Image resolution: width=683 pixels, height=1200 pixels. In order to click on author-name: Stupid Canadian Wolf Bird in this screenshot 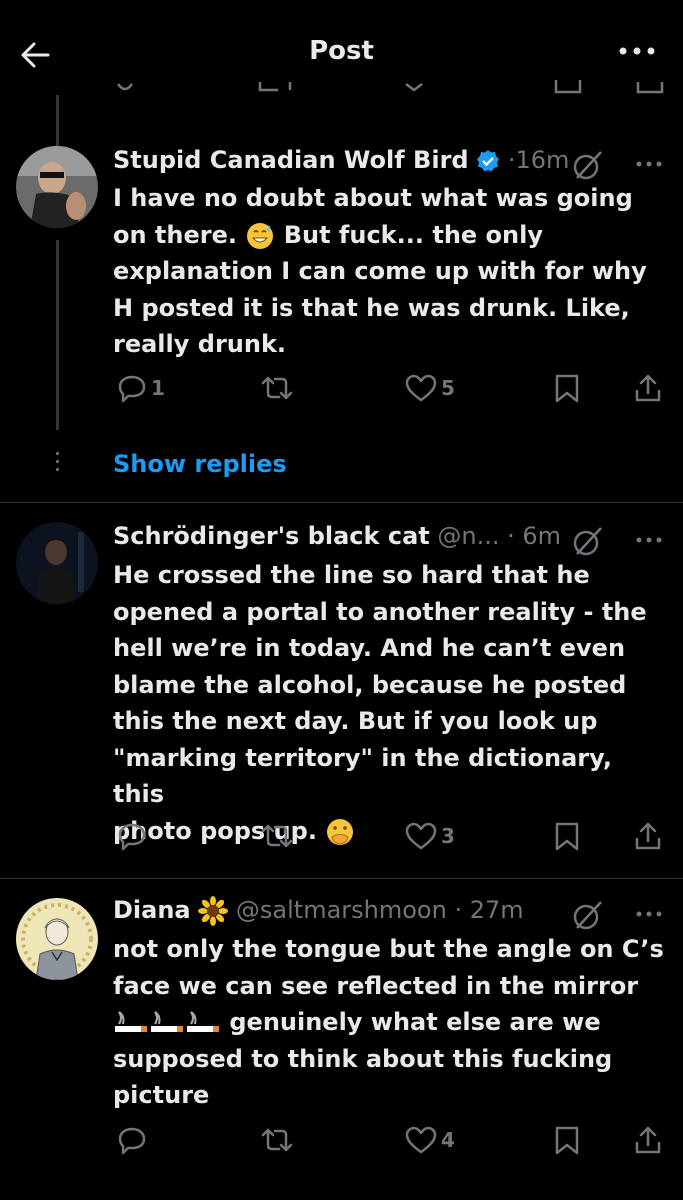, I will do `click(291, 160)`.